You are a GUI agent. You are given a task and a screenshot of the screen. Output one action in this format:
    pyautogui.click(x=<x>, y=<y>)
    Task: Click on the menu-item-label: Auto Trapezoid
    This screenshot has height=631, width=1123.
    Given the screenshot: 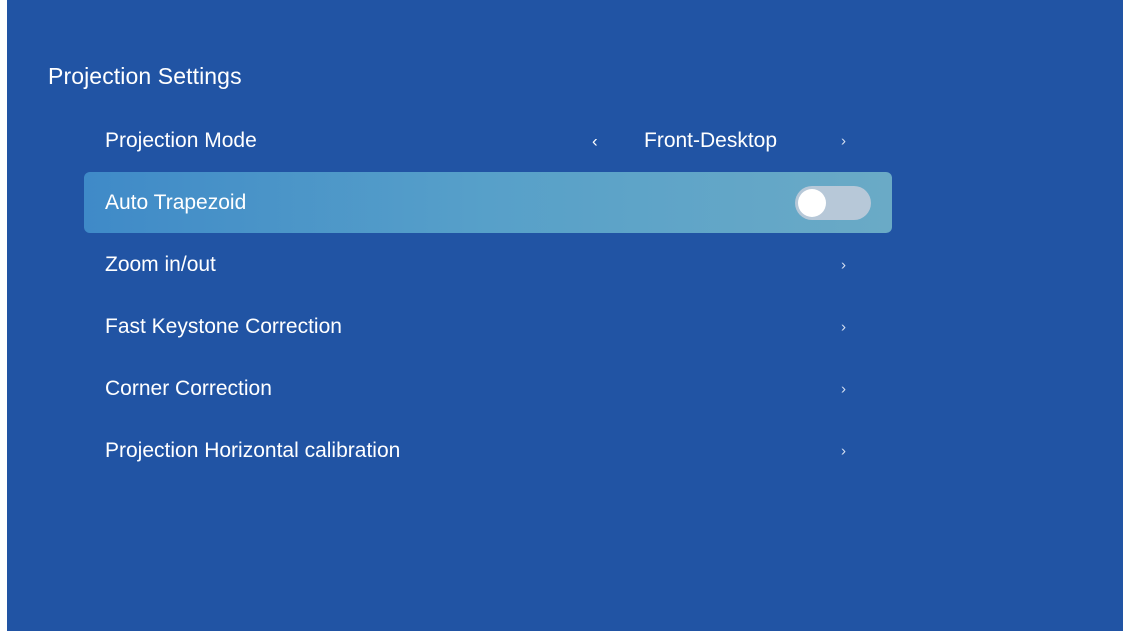 What is the action you would take?
    pyautogui.click(x=176, y=202)
    